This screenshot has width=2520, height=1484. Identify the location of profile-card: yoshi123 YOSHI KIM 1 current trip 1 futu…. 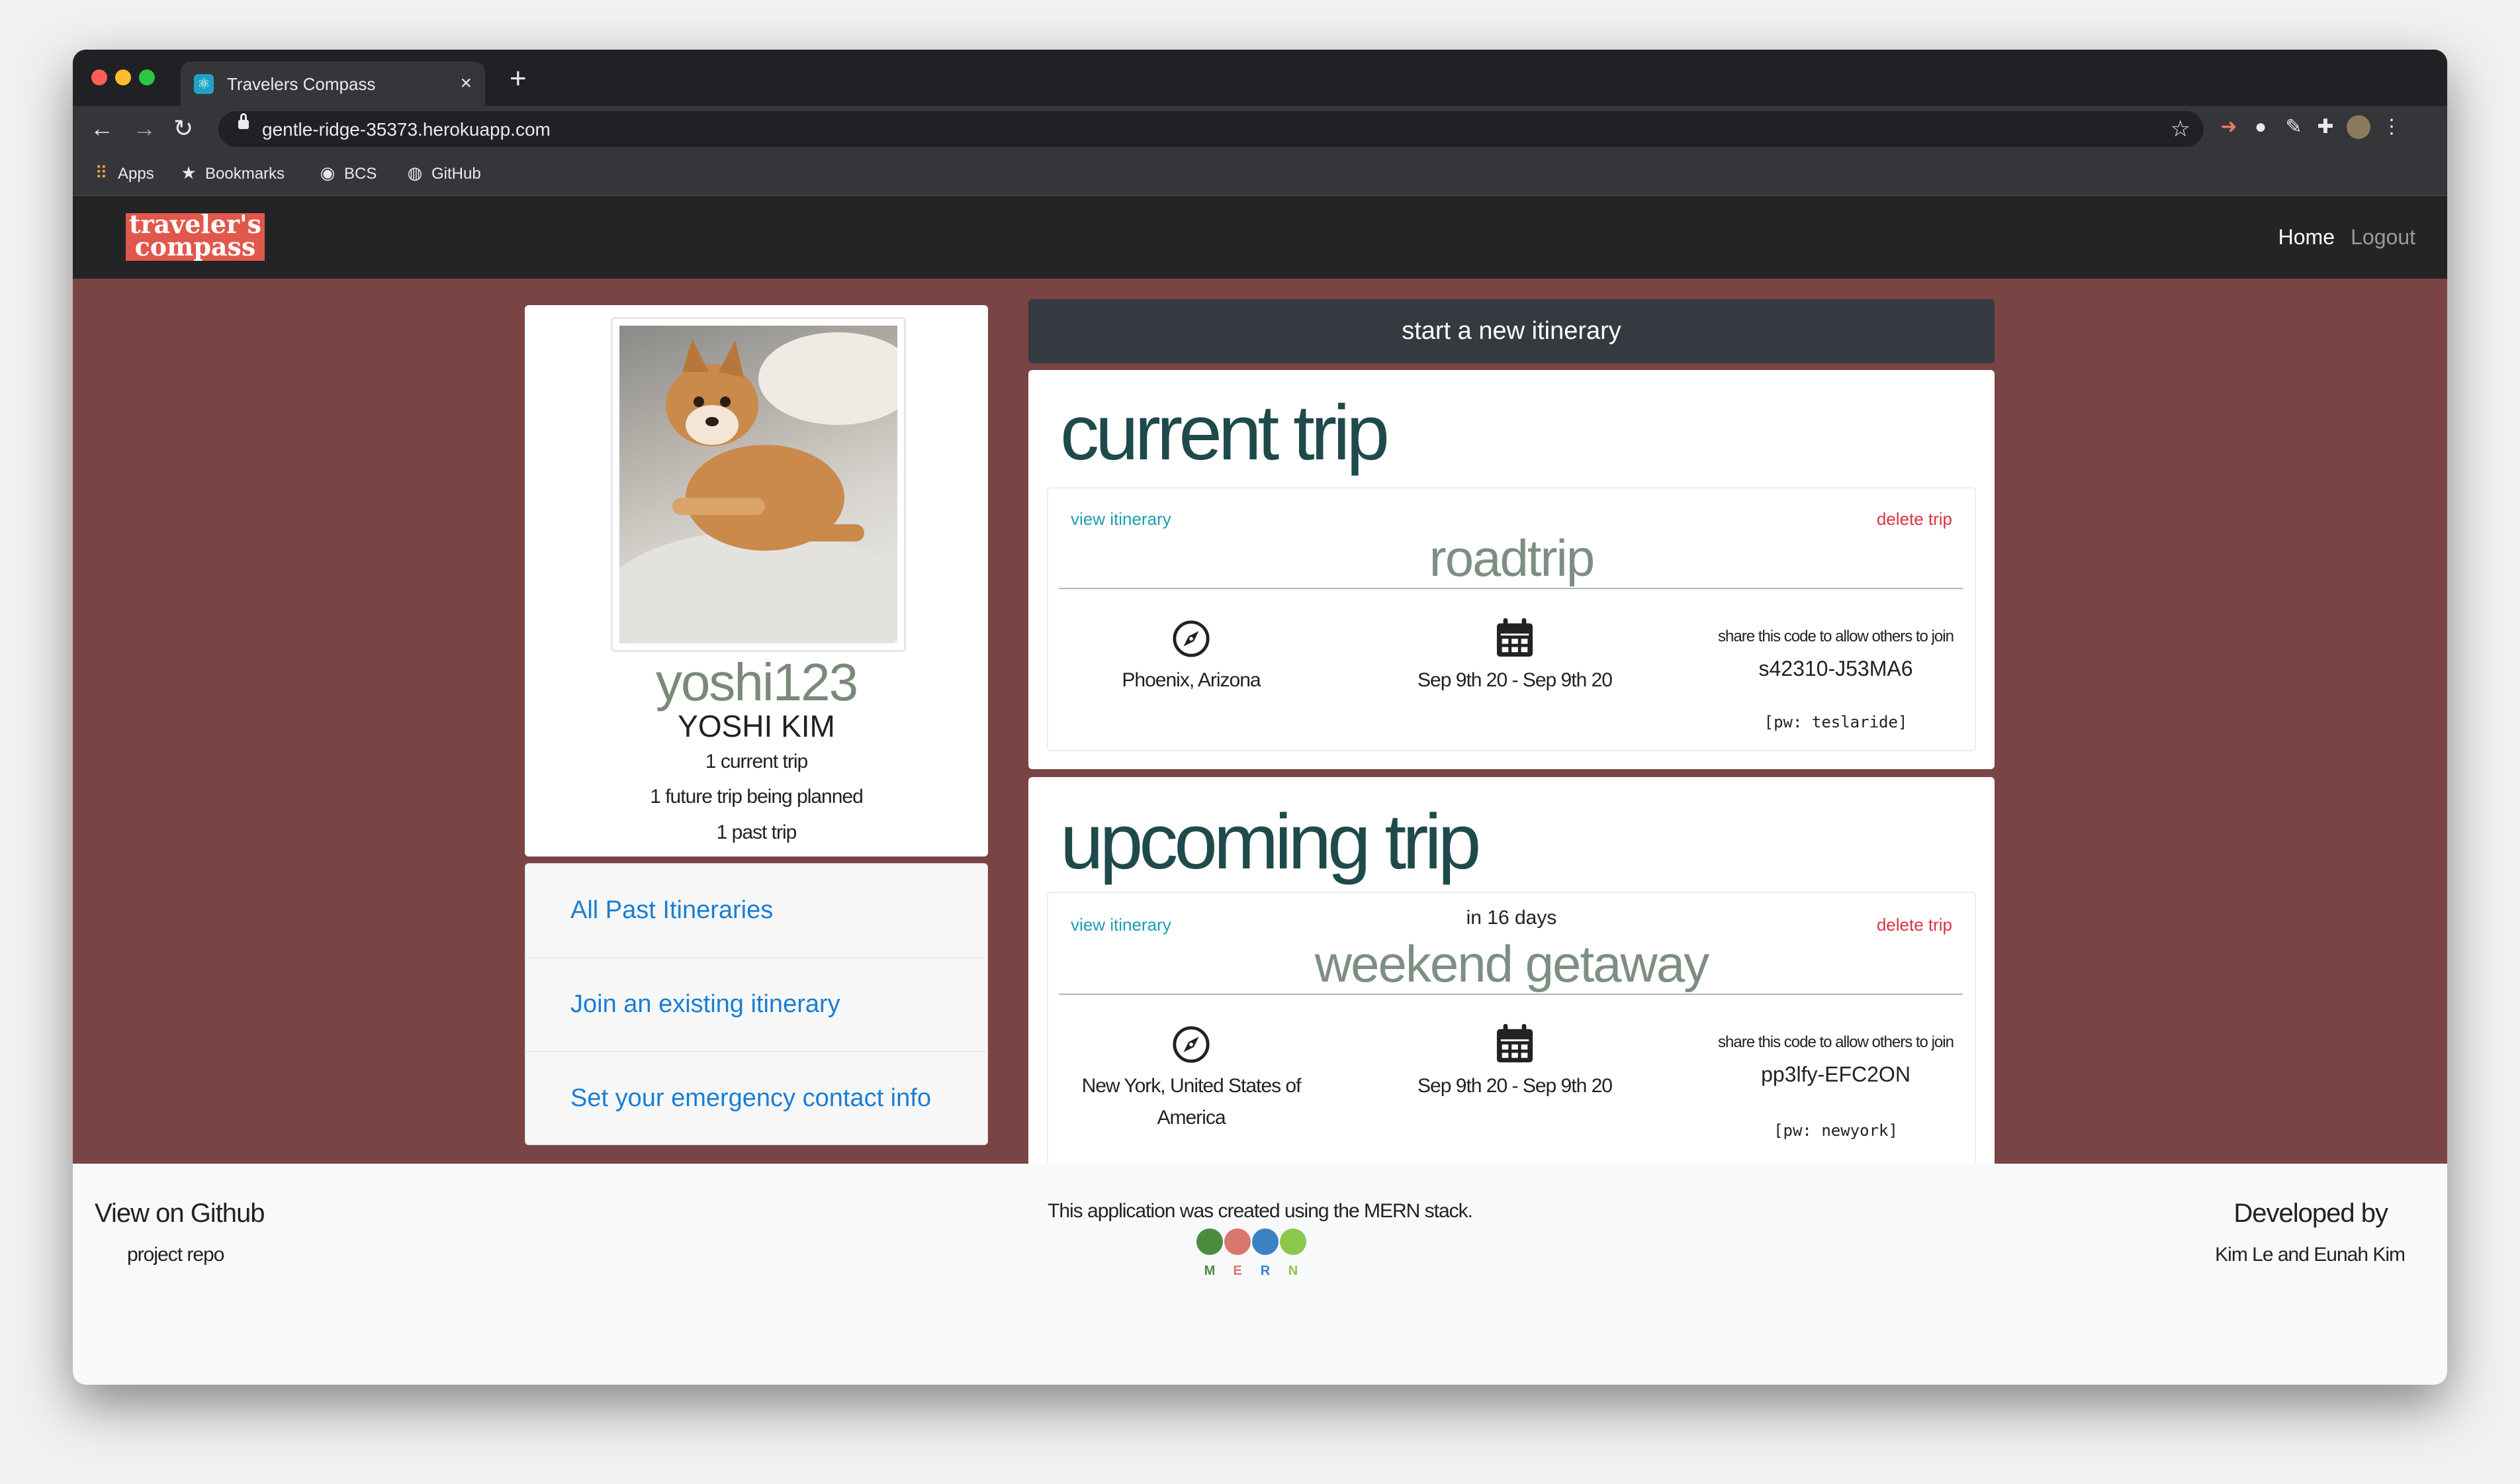
(756, 581).